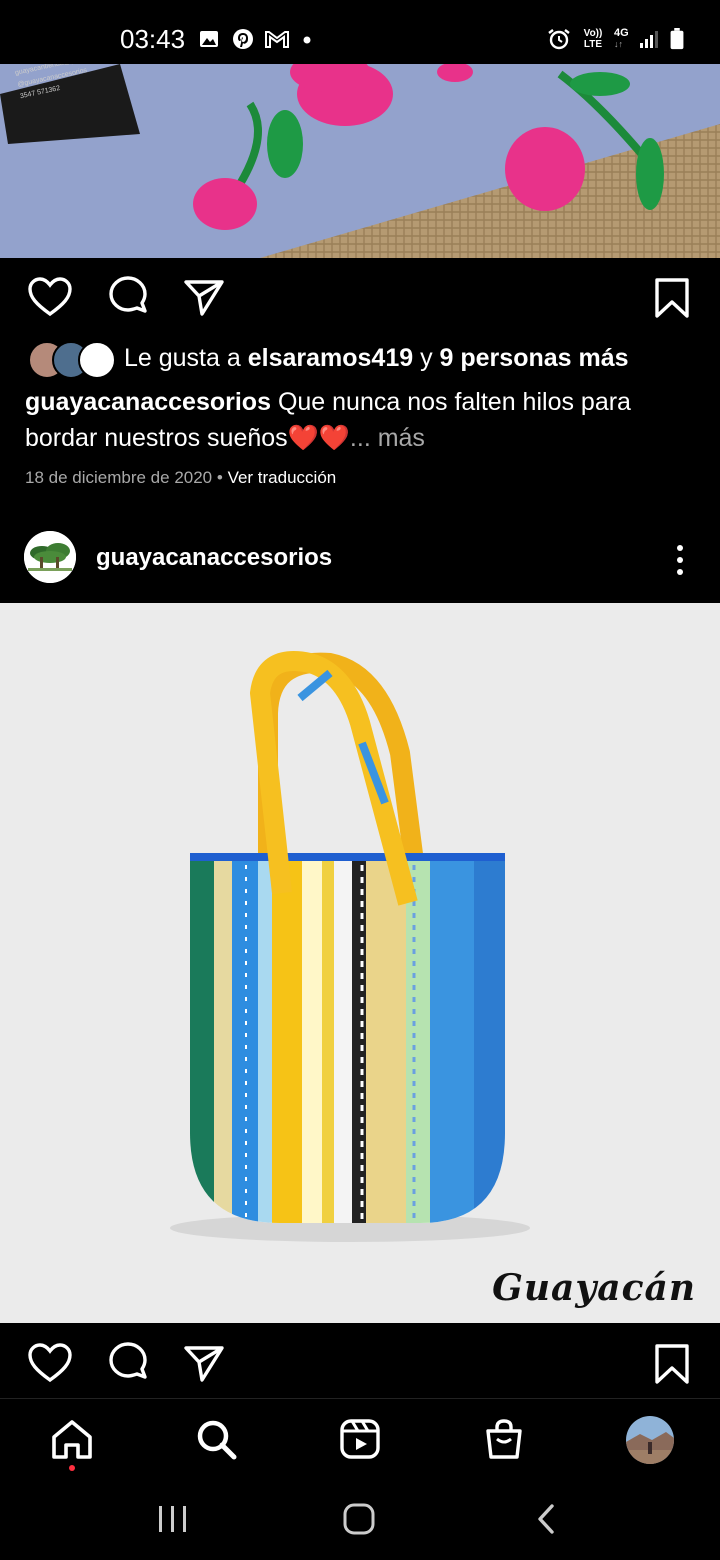 The height and width of the screenshot is (1560, 720). I want to click on likes-prefix: Le gusta a, so click(182, 358).